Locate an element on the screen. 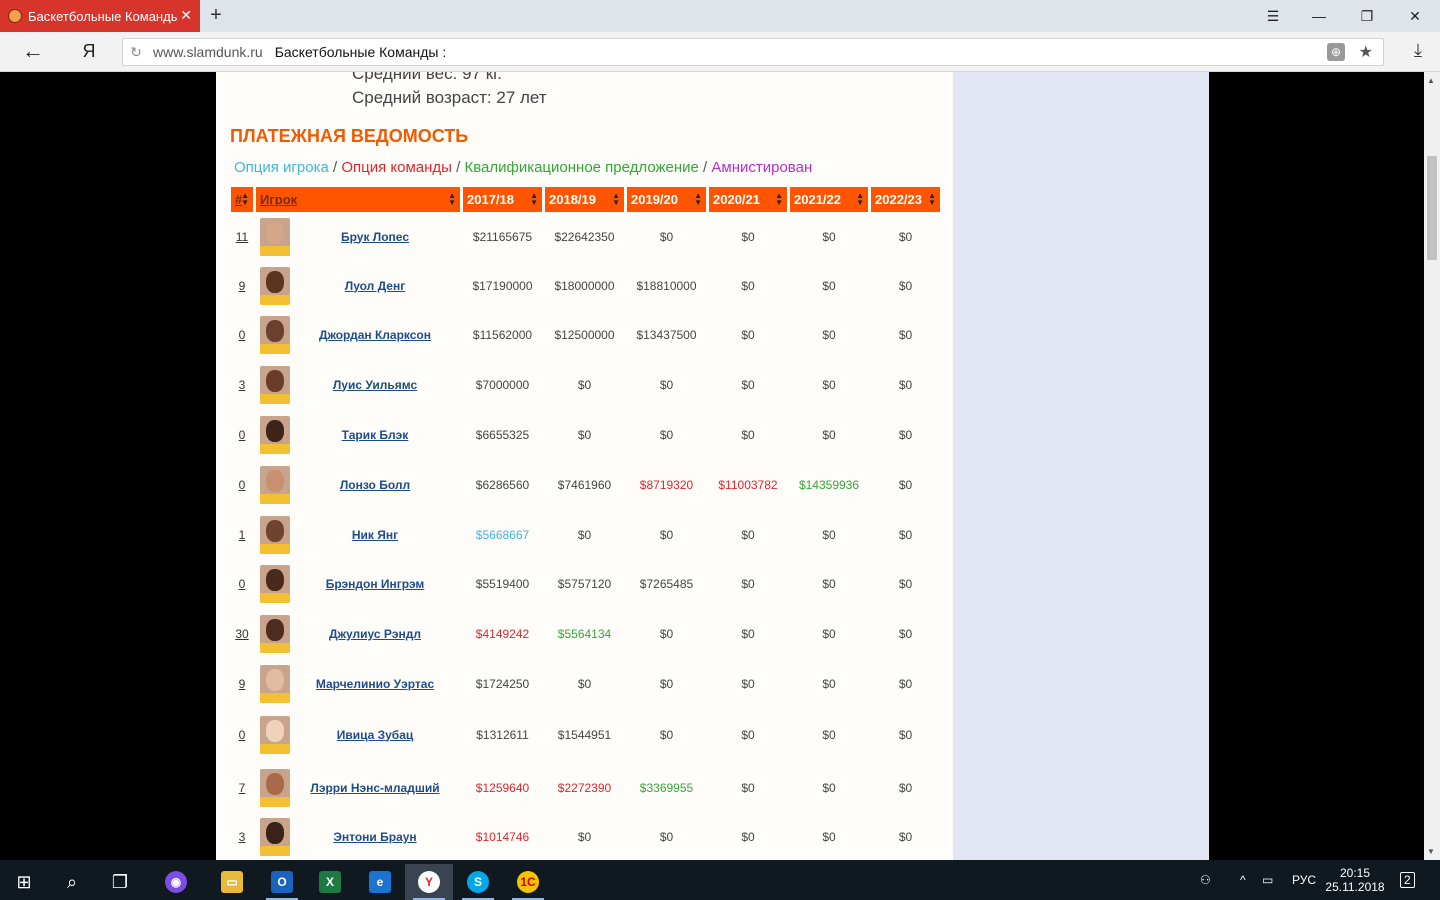 The width and height of the screenshot is (1440, 900). player-cell: Энтони Браун is located at coordinates (358, 837).